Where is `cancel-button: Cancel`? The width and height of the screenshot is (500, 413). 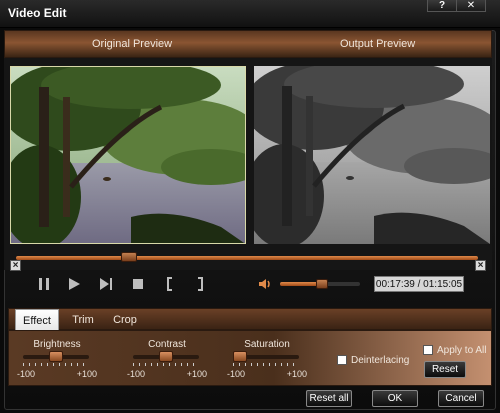 cancel-button: Cancel is located at coordinates (461, 398).